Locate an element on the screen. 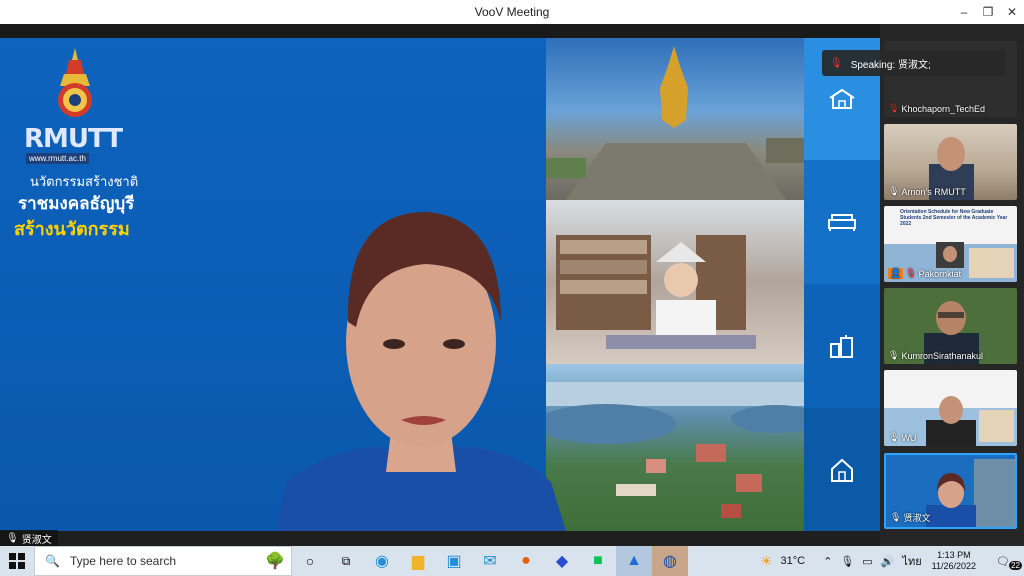 The width and height of the screenshot is (1024, 576). participant-name: WU is located at coordinates (909, 437).